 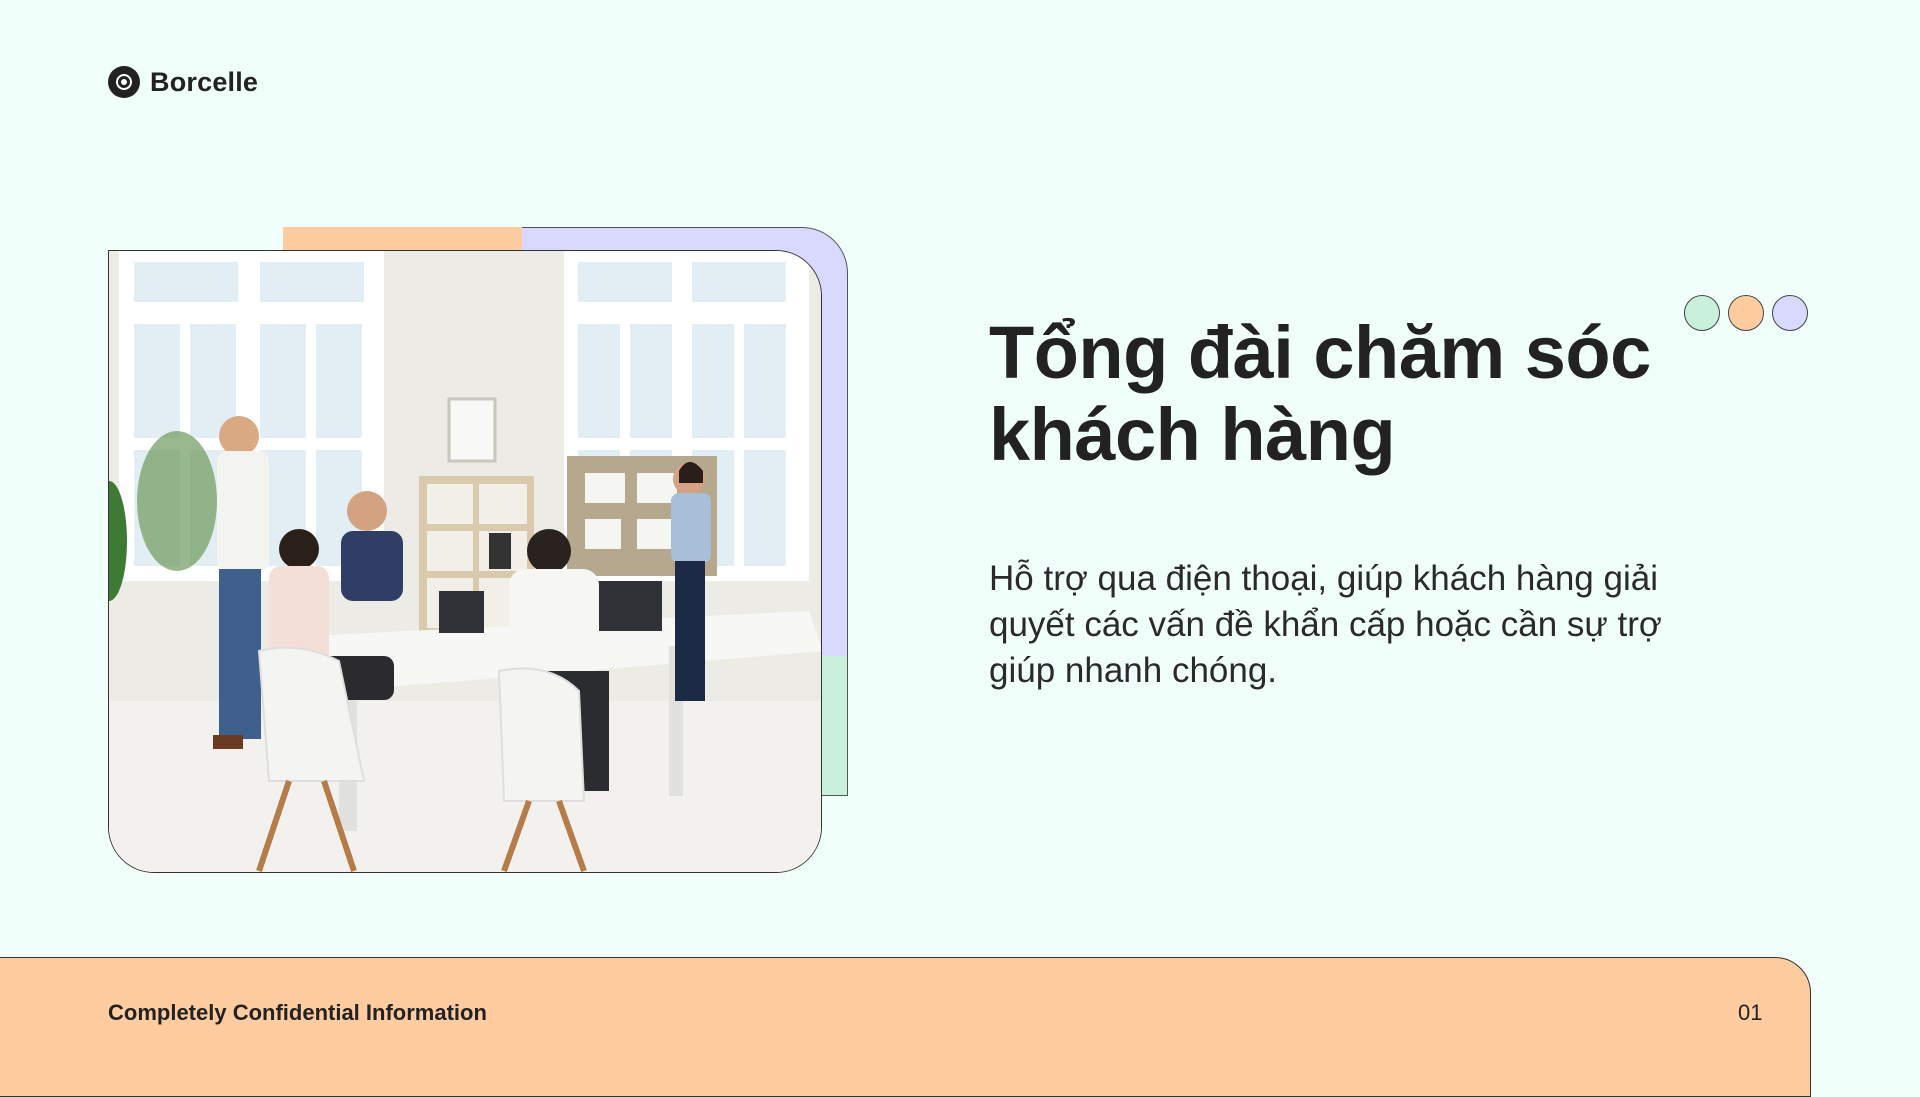 What do you see at coordinates (1790, 313) in the screenshot?
I see `decor-dot-lavender` at bounding box center [1790, 313].